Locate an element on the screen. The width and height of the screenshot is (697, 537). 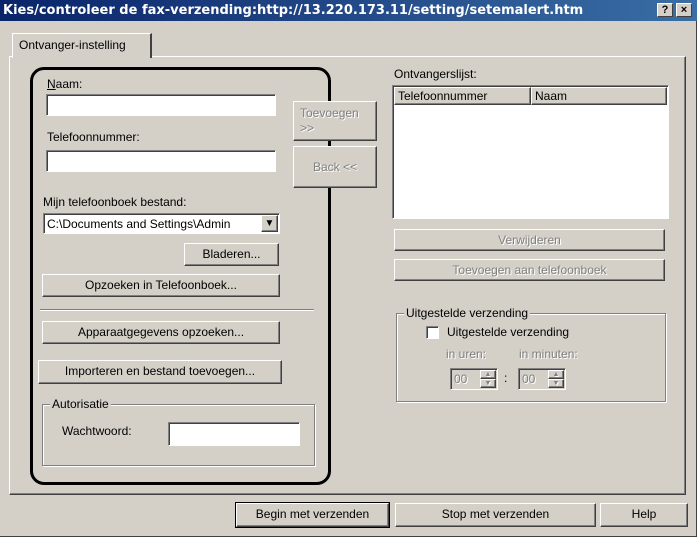
password-label: Wachtwoord: is located at coordinates (97, 431).